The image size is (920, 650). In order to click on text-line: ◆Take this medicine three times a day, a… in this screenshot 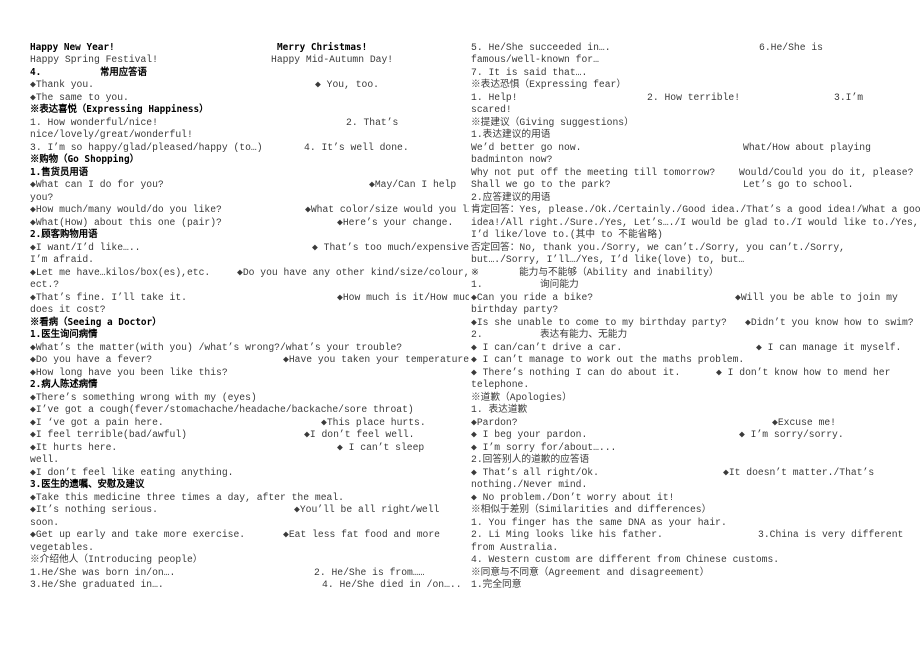, I will do `click(187, 497)`.